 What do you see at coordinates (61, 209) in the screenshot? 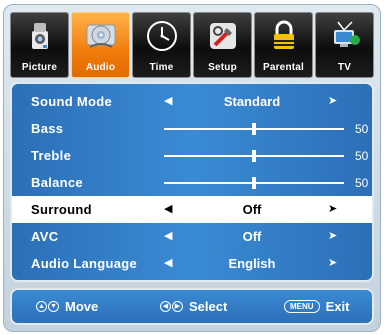
I see `menu-item-label: Surround` at bounding box center [61, 209].